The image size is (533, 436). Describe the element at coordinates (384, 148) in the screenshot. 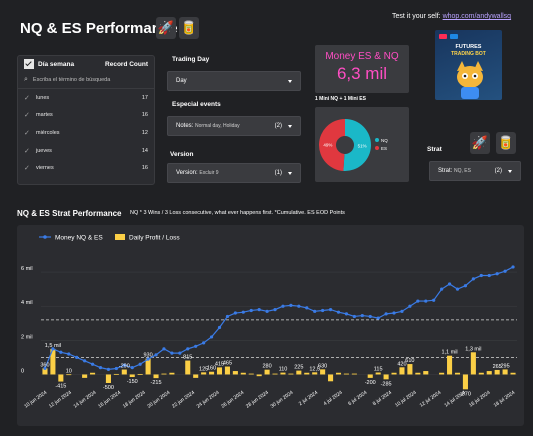

I see `legend-label: ES` at that location.